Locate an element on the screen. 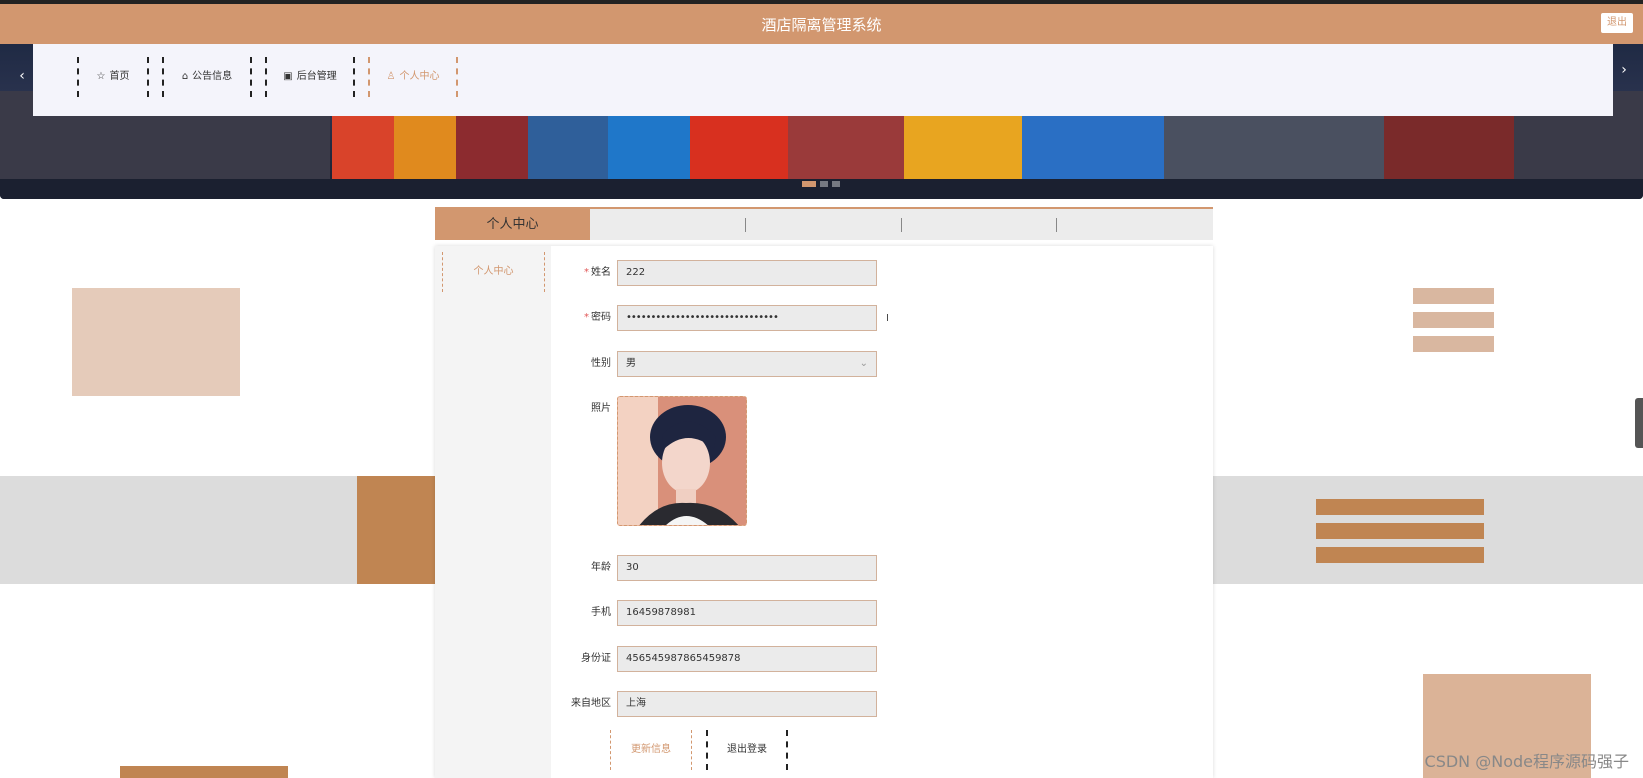 This screenshot has height=778, width=1643. photo-label: 照片 is located at coordinates (601, 408).